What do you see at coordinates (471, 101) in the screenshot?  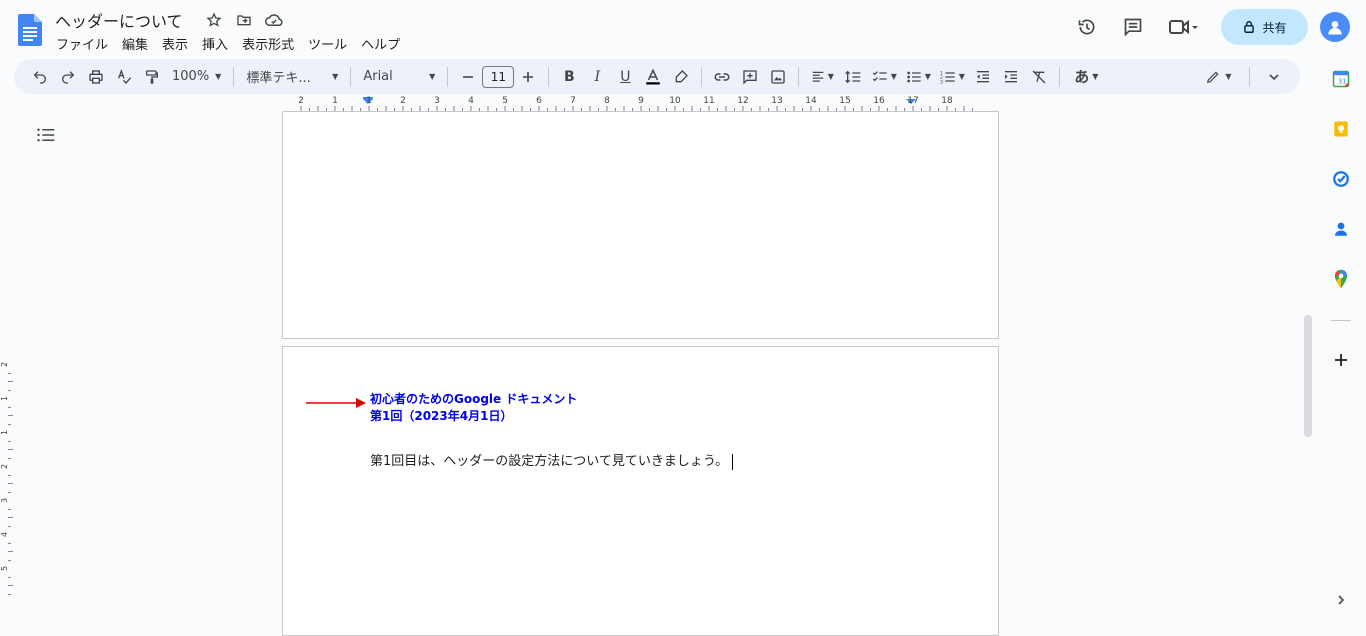 I see `ruler-label: 4` at bounding box center [471, 101].